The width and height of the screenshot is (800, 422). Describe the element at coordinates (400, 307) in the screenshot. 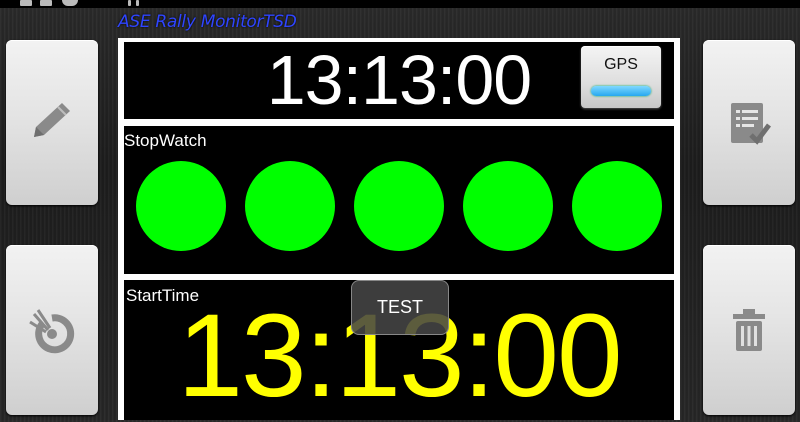

I see `toast-message: TEST` at that location.